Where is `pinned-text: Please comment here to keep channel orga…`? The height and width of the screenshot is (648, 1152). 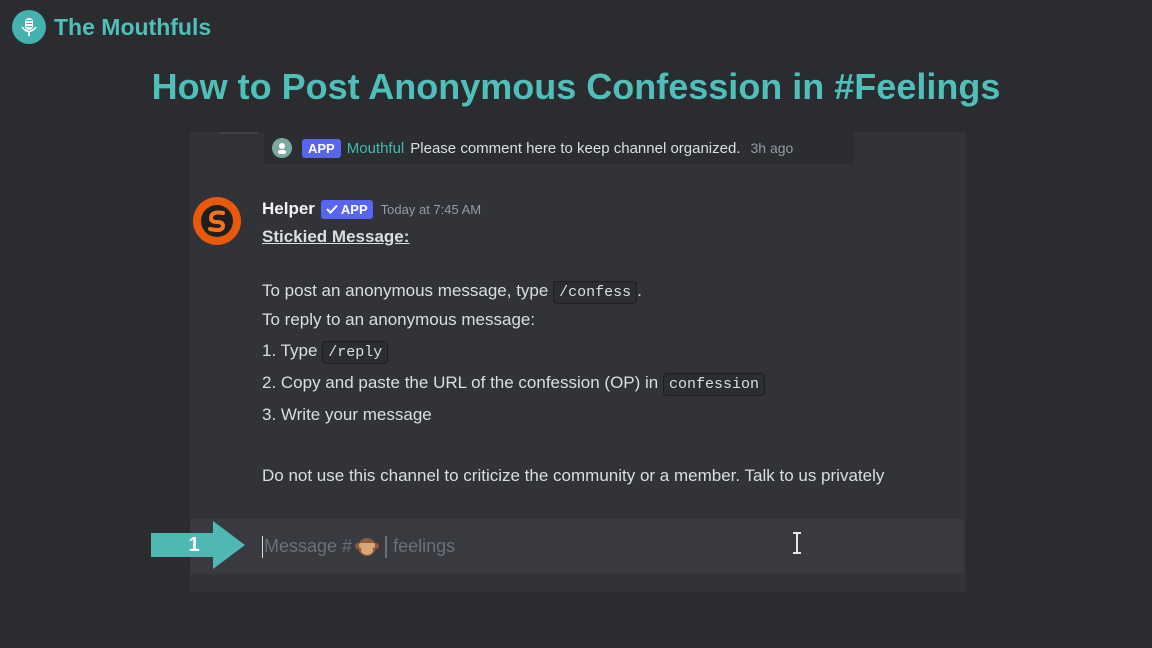
pinned-text: Please comment here to keep channel orga… is located at coordinates (575, 148).